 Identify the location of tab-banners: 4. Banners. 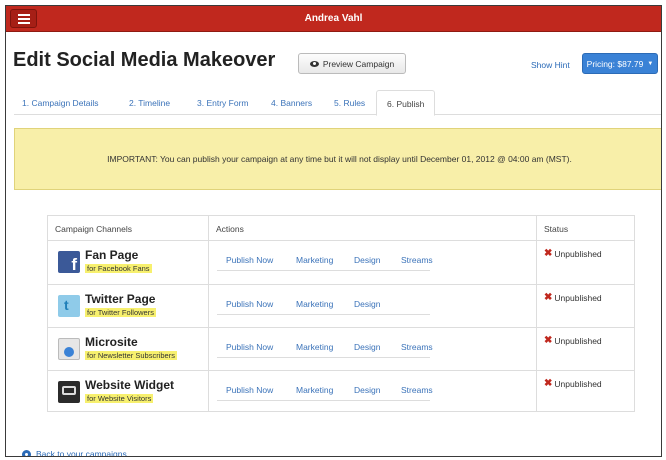
(291, 103).